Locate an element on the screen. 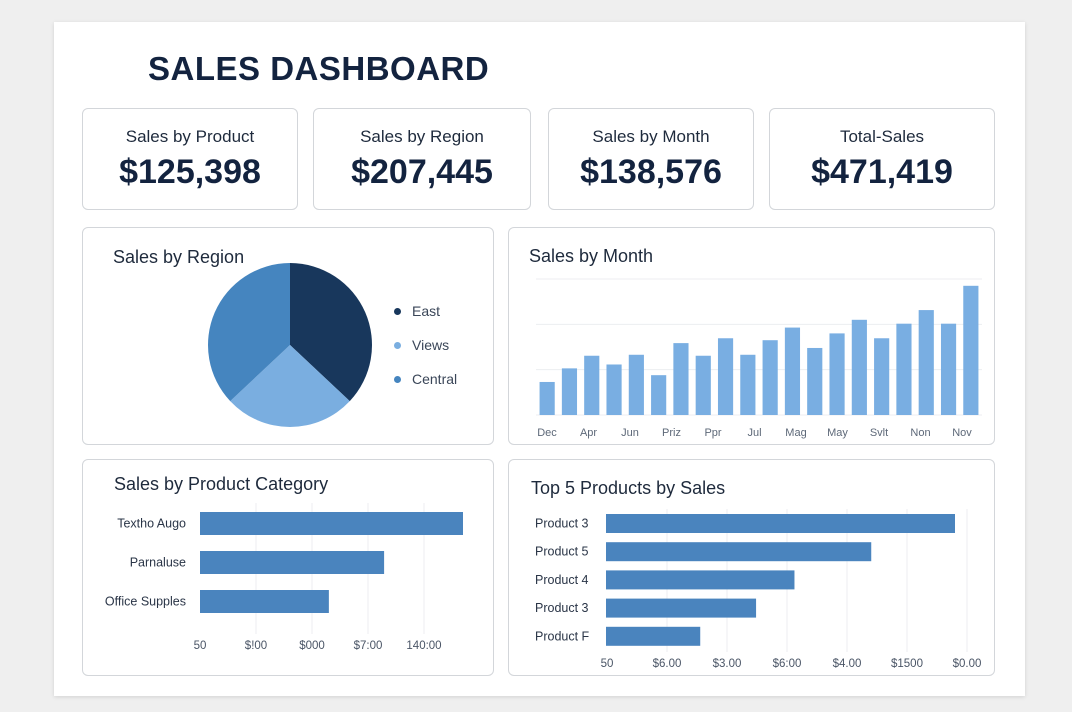 The height and width of the screenshot is (712, 1072). bar-category-label: Parnaluse is located at coordinates (158, 563).